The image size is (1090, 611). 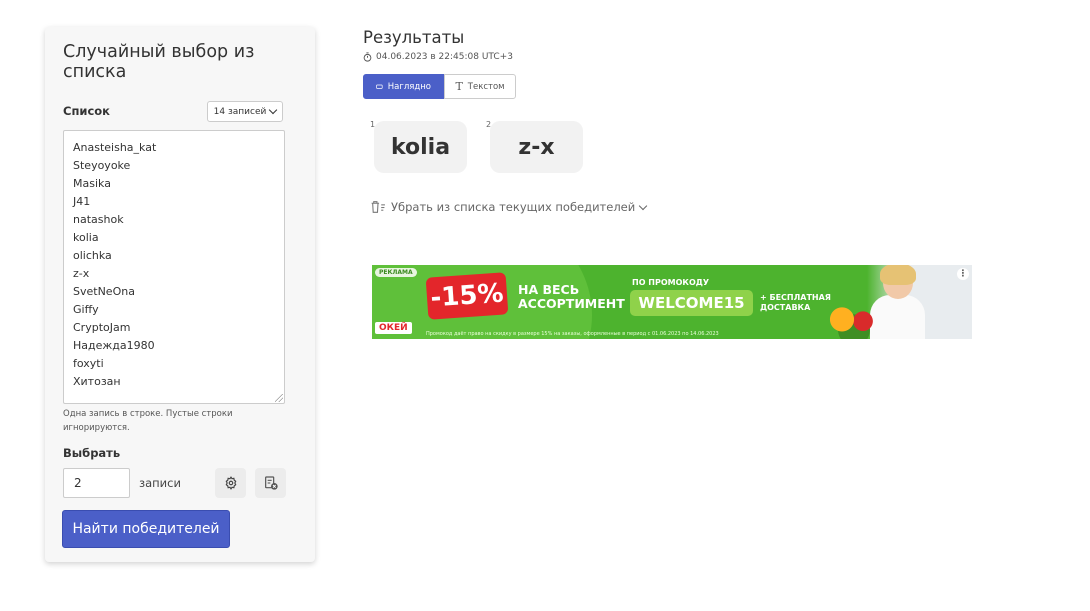 What do you see at coordinates (159, 62) in the screenshot?
I see `card-title: Случайный выбор из списка` at bounding box center [159, 62].